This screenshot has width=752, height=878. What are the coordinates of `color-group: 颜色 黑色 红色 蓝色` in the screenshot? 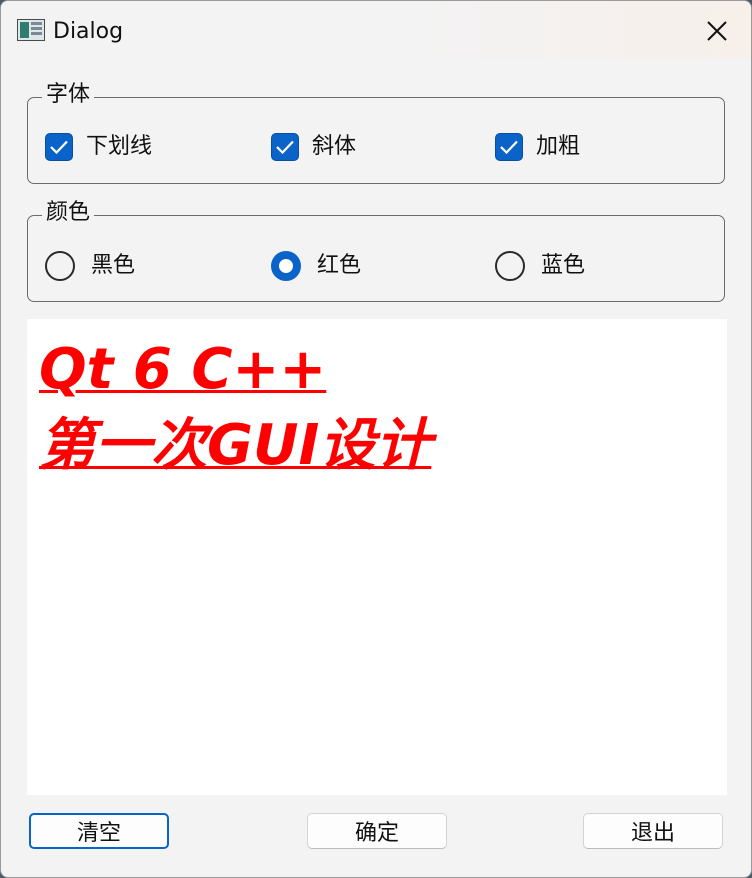 It's located at (376, 250).